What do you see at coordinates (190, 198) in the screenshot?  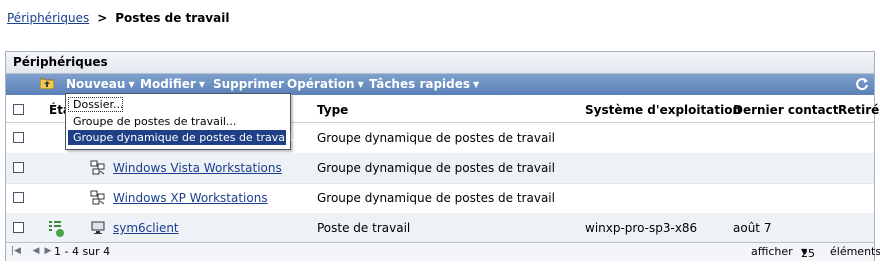 I see `row-name-link: Windows XP Workstations` at bounding box center [190, 198].